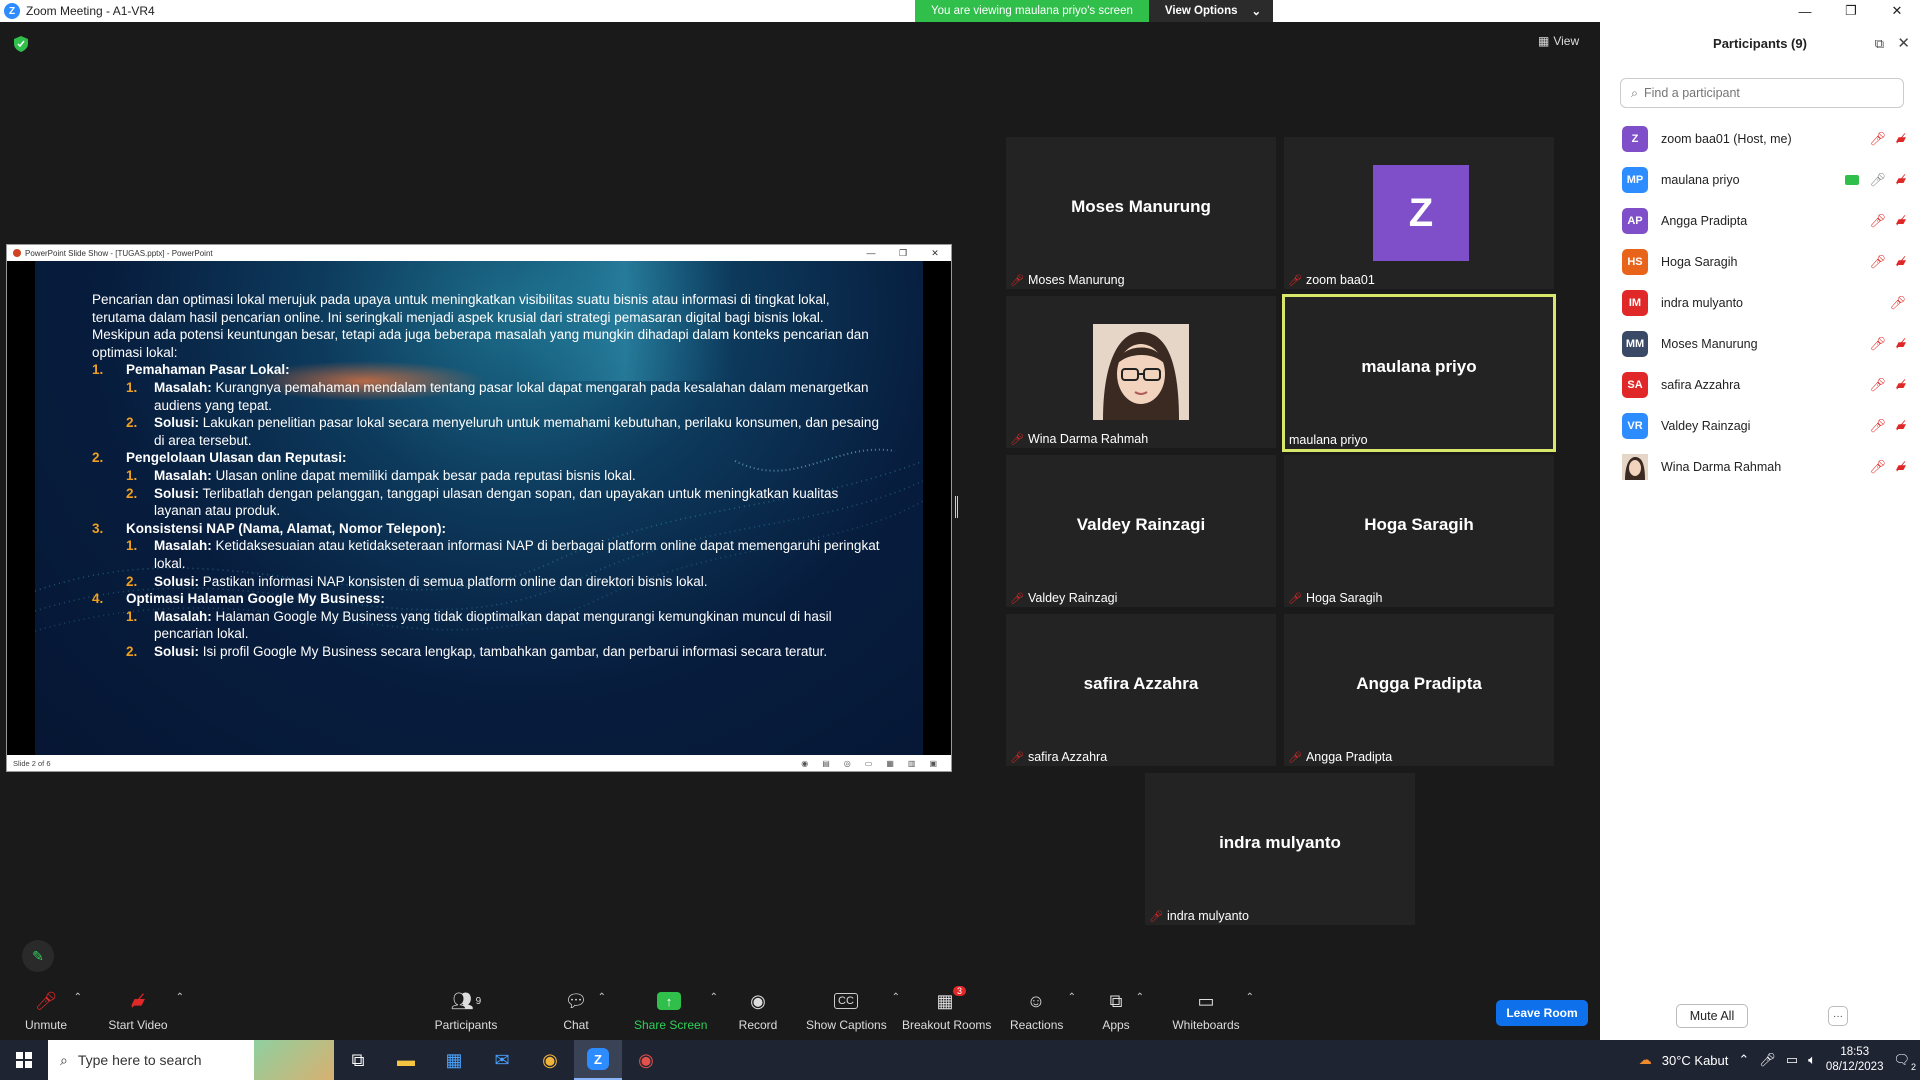 The image size is (1920, 1080). Describe the element at coordinates (502, 1060) in the screenshot. I see `mail-icon: ✉` at that location.